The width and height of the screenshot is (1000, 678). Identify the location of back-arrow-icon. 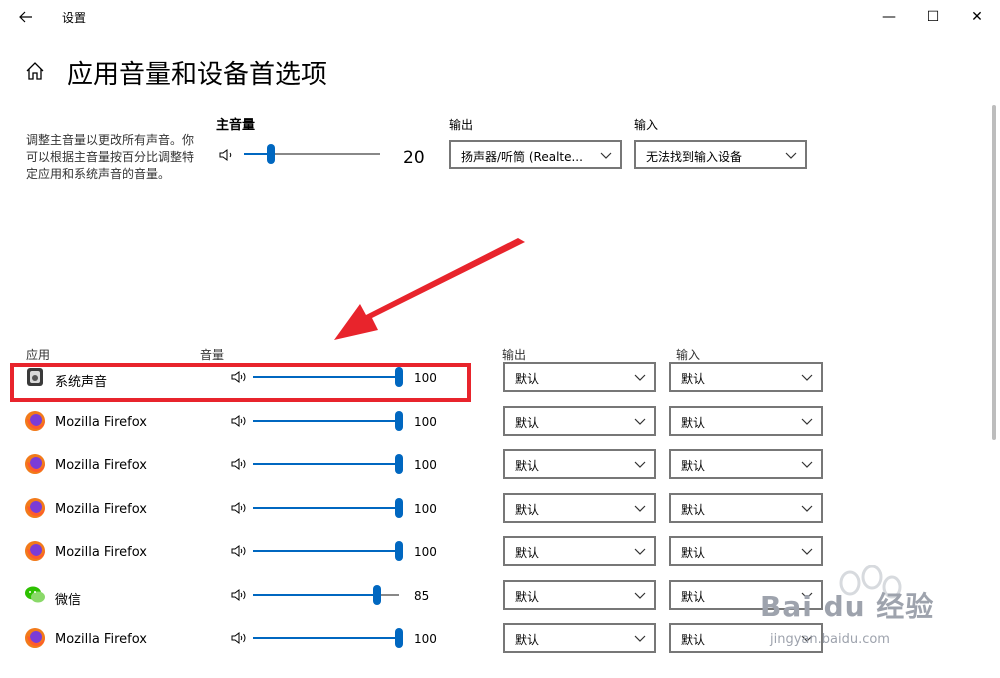
(25, 17).